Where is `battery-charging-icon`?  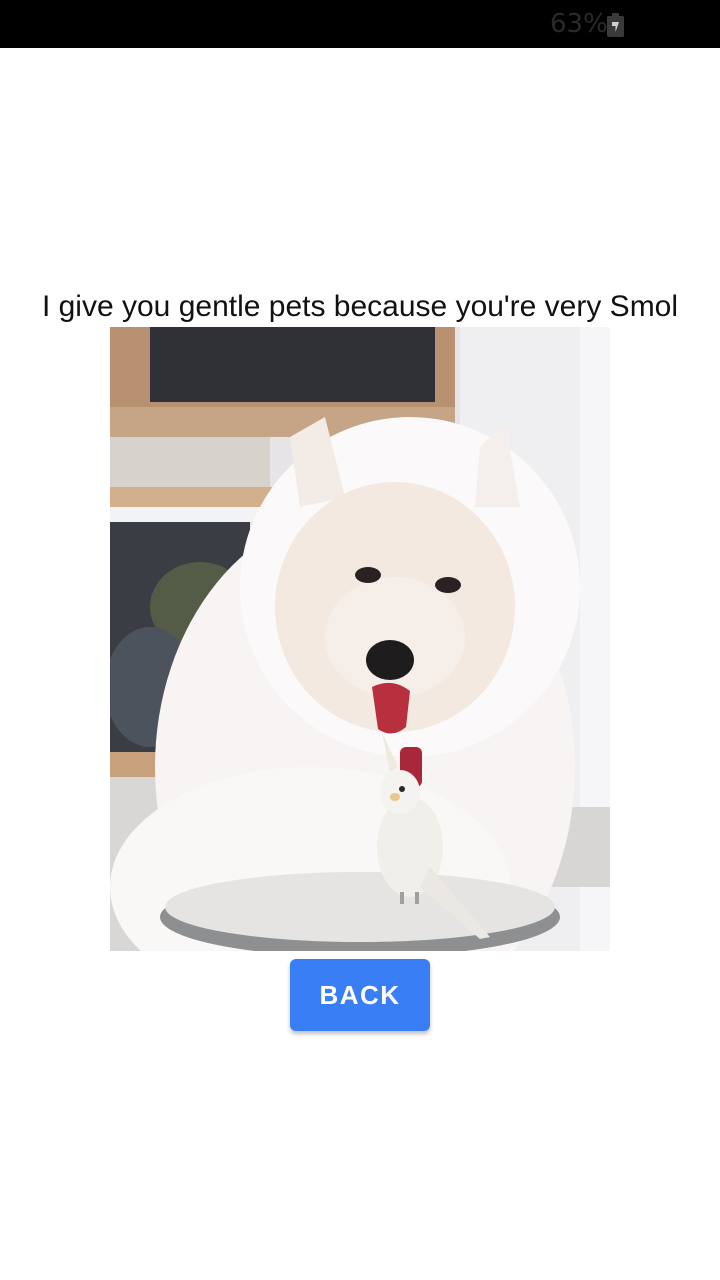 battery-charging-icon is located at coordinates (615, 25).